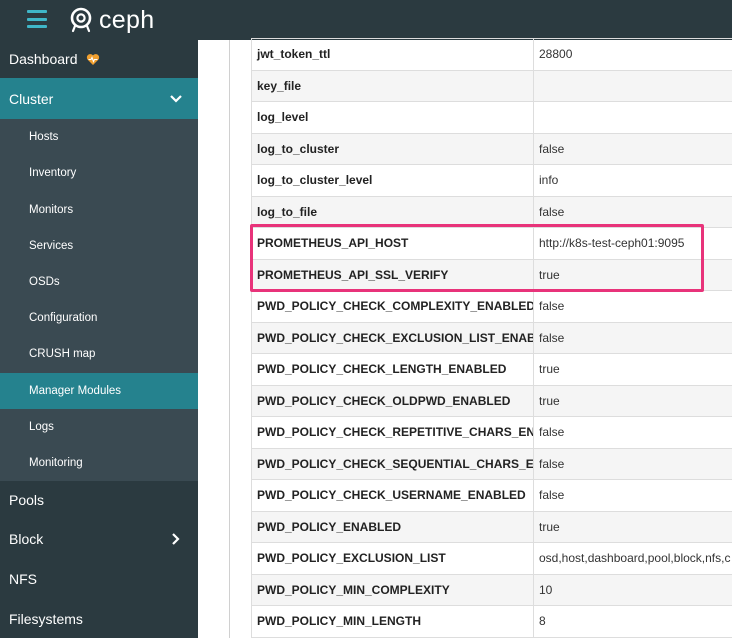  Describe the element at coordinates (392, 211) in the screenshot. I see `setting-key: log_to_file` at that location.